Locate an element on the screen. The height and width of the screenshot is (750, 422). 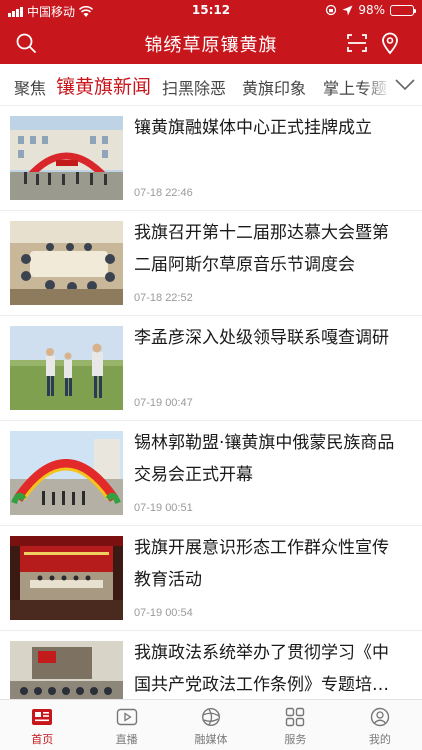
battery-percent: 98% is located at coordinates (371, 10).